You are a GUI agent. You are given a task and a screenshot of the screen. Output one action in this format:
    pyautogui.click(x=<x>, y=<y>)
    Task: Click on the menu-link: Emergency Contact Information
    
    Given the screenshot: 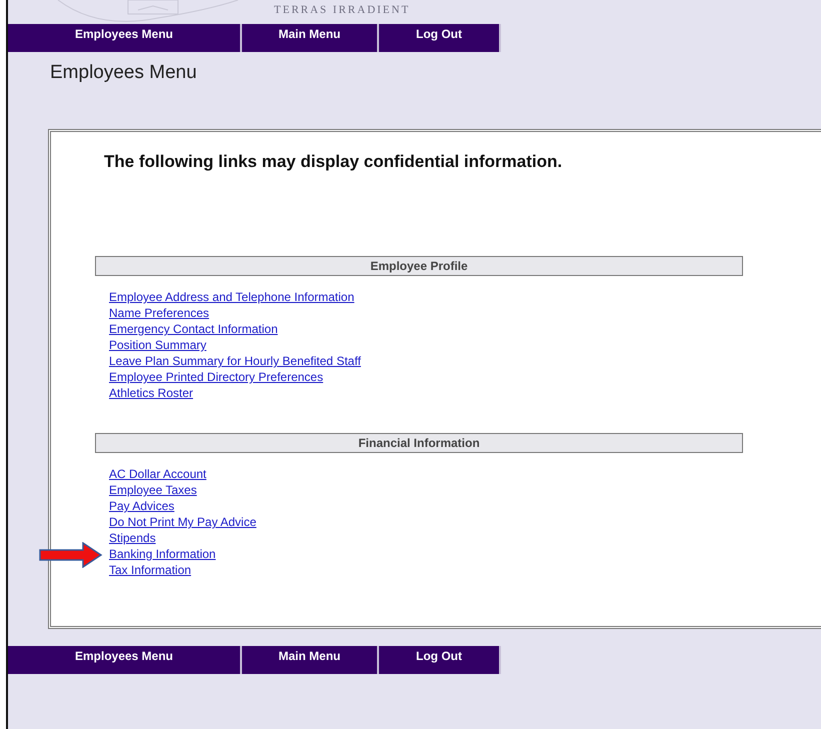 What is the action you would take?
    pyautogui.click(x=193, y=329)
    